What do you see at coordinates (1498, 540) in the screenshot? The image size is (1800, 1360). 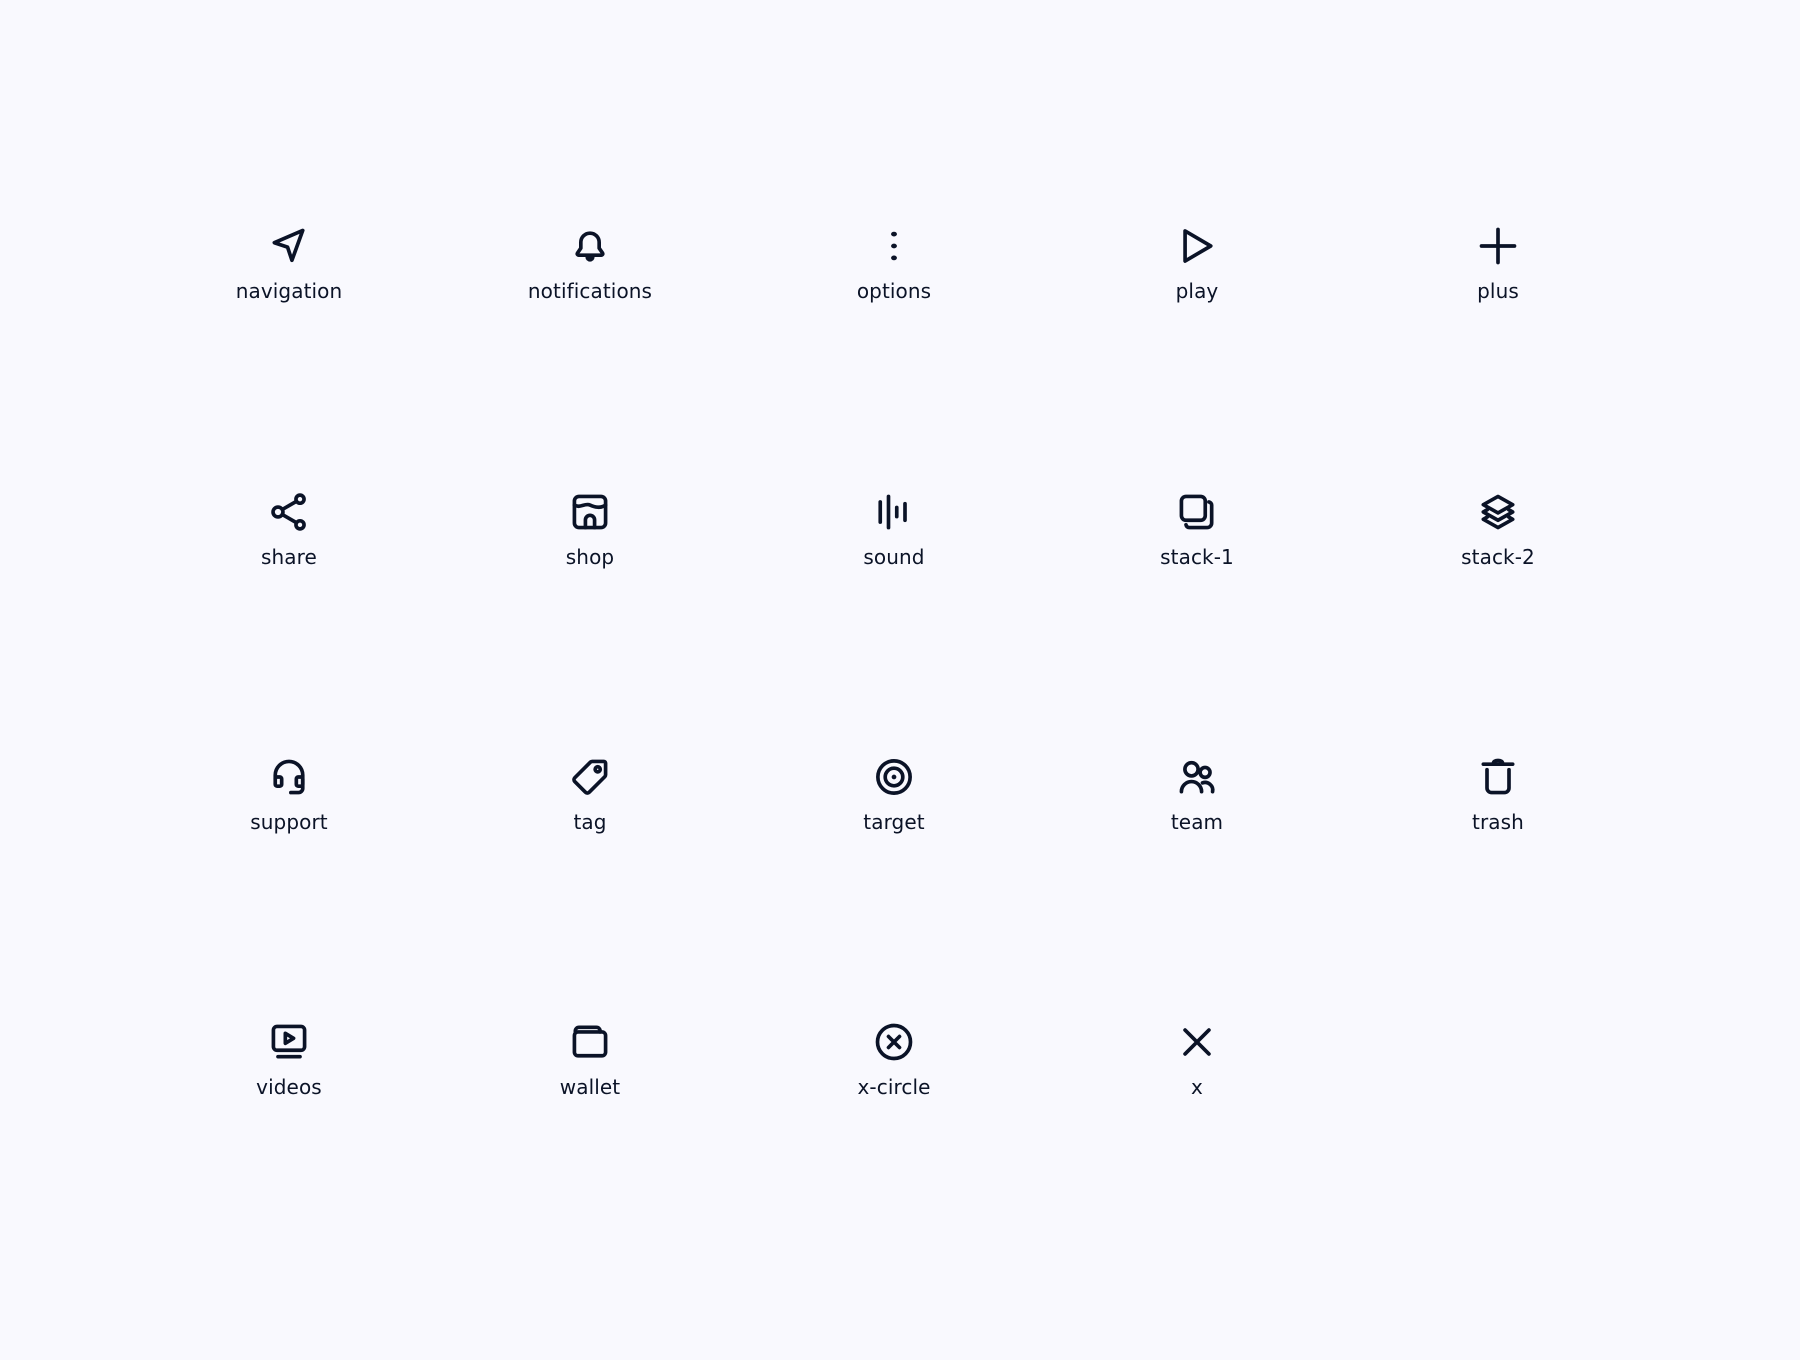 I see `icon-tile-stack-2: stack-2` at bounding box center [1498, 540].